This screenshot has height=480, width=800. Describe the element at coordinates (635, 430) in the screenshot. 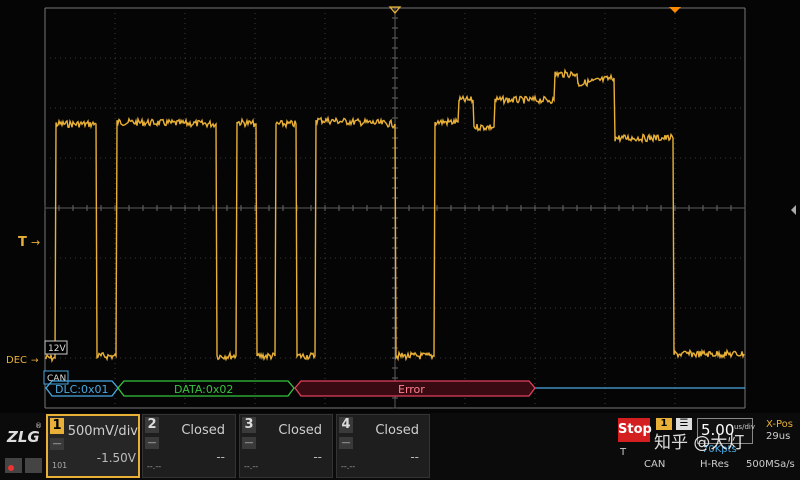

I see `run-stop-button: Stop` at that location.